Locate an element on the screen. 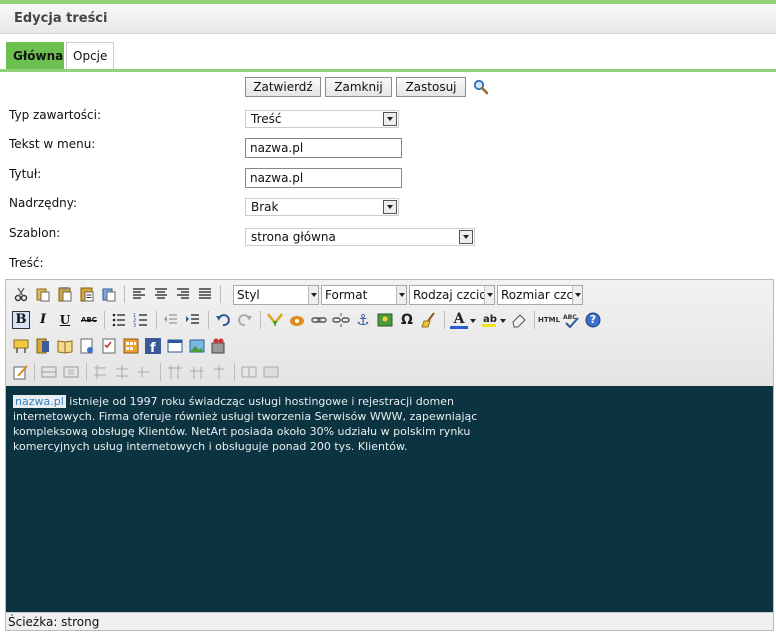 Image resolution: width=776 pixels, height=632 pixels. paste-icon is located at coordinates (65, 294).